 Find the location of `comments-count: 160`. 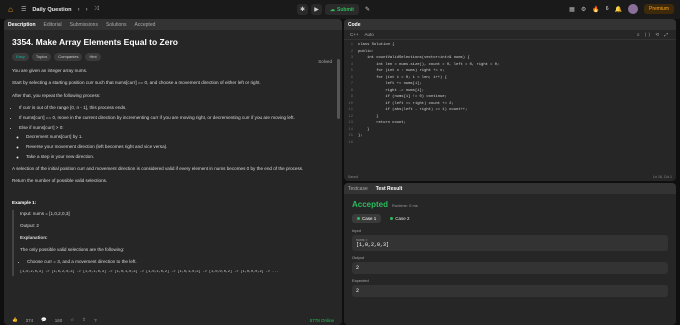

comments-count: 160 is located at coordinates (58, 320).